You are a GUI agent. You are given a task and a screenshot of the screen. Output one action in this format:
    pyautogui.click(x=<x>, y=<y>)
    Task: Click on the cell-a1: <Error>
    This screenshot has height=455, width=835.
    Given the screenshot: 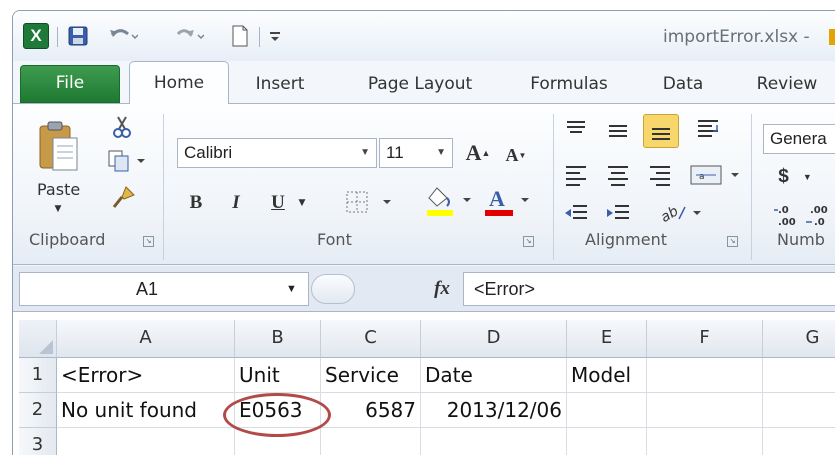 What is the action you would take?
    pyautogui.click(x=146, y=375)
    